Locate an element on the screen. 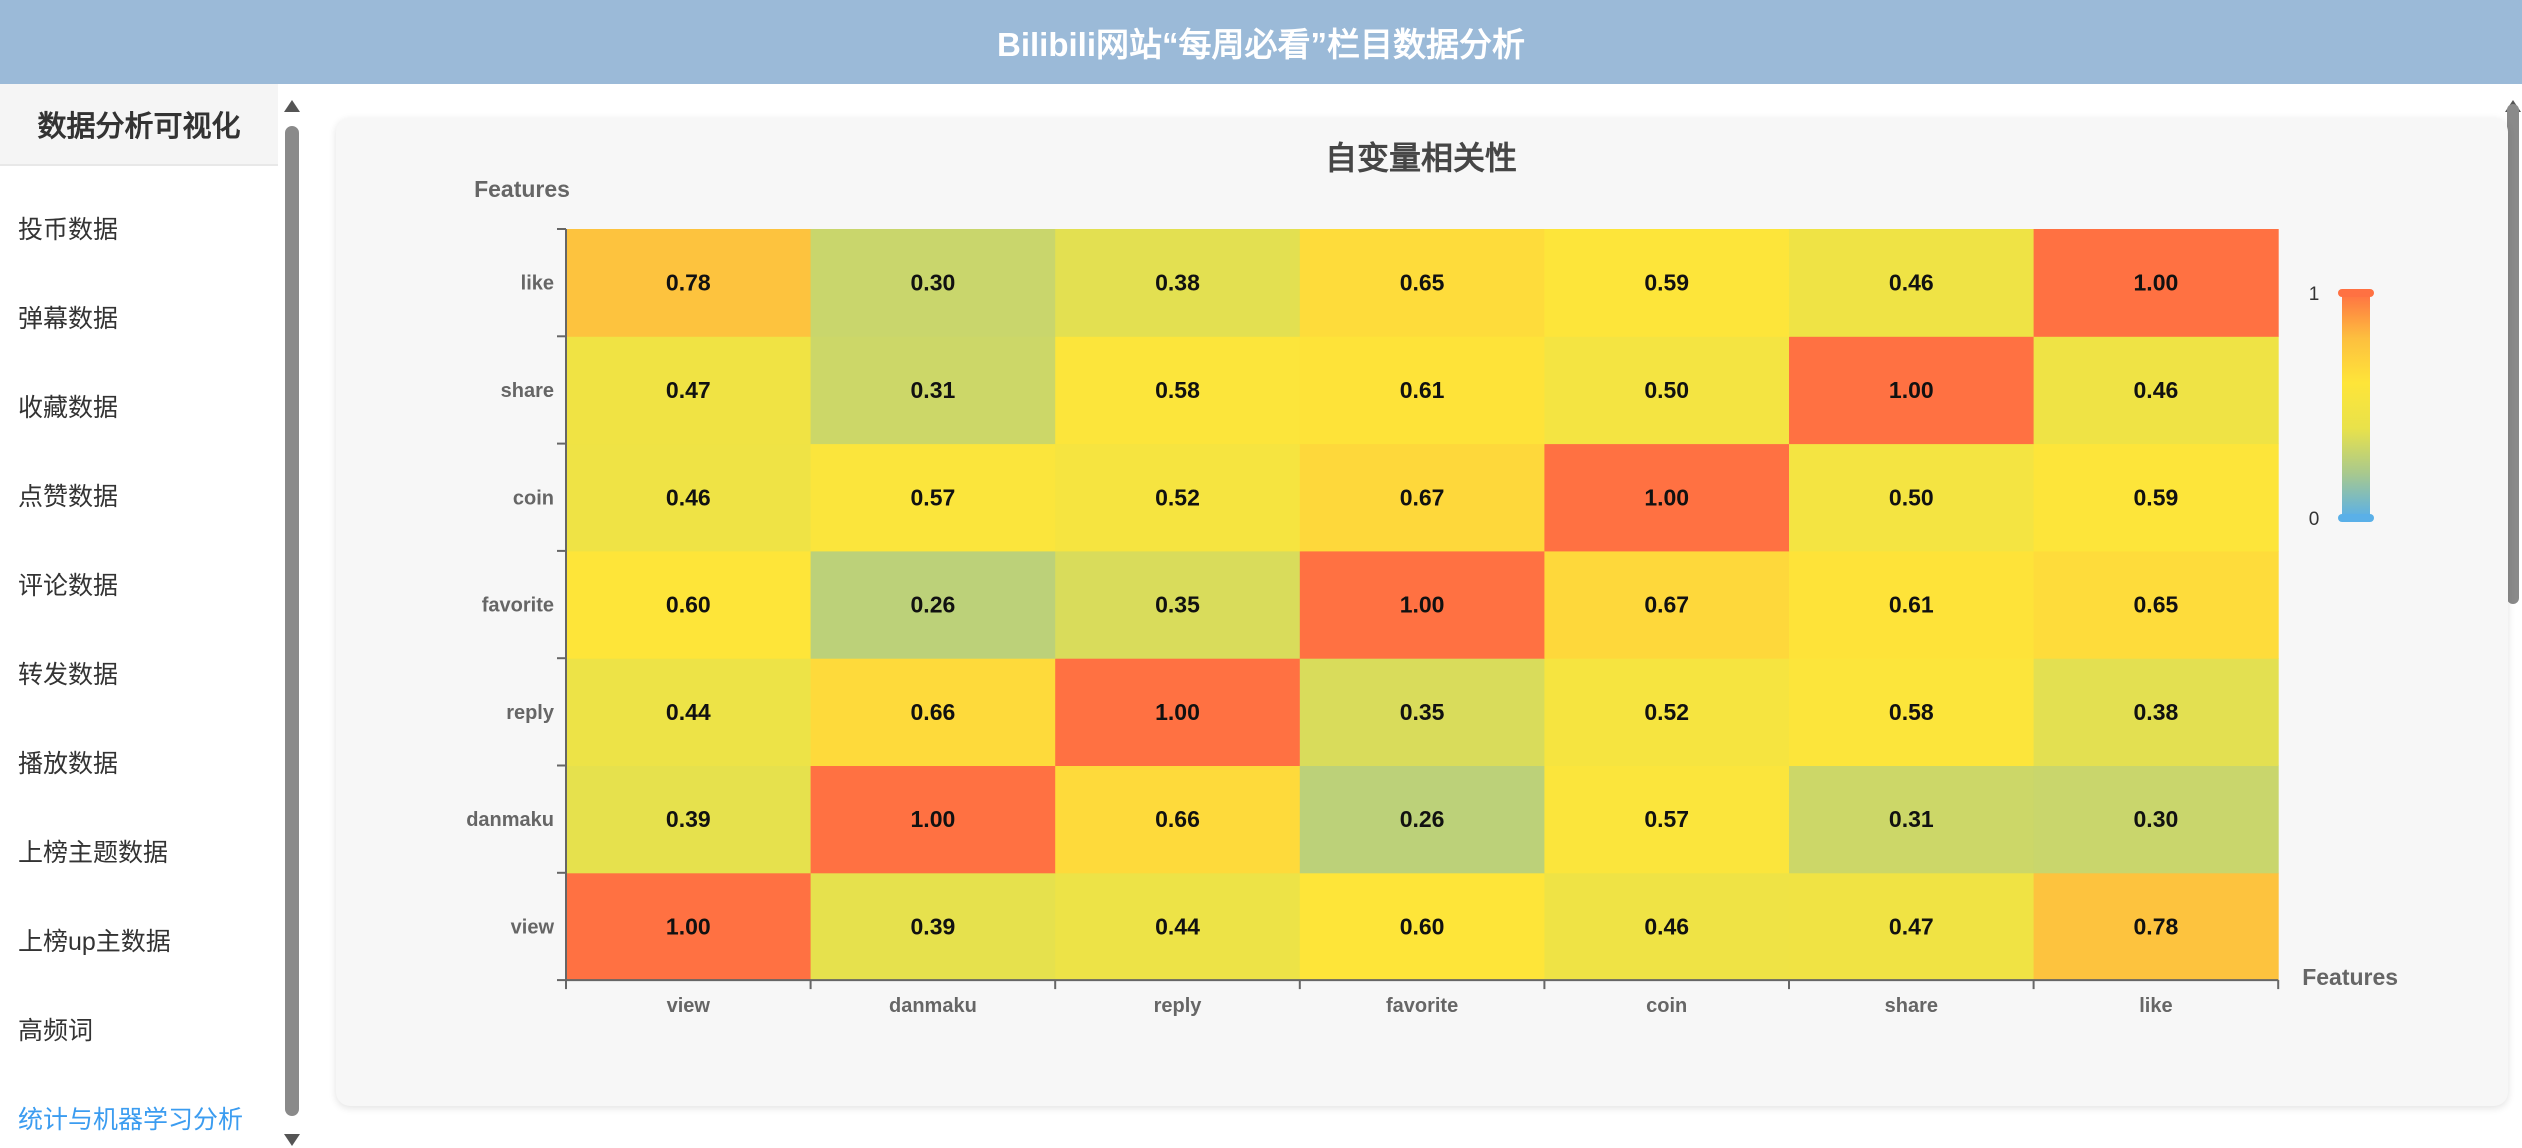 The width and height of the screenshot is (2522, 1148). visual-map-bar is located at coordinates (2356, 405).